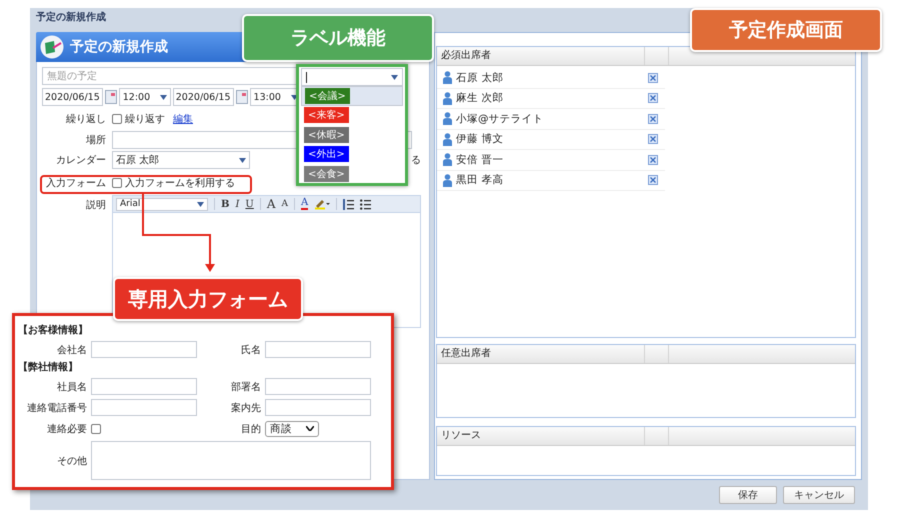  I want to click on field-label: 説明, so click(96, 205).